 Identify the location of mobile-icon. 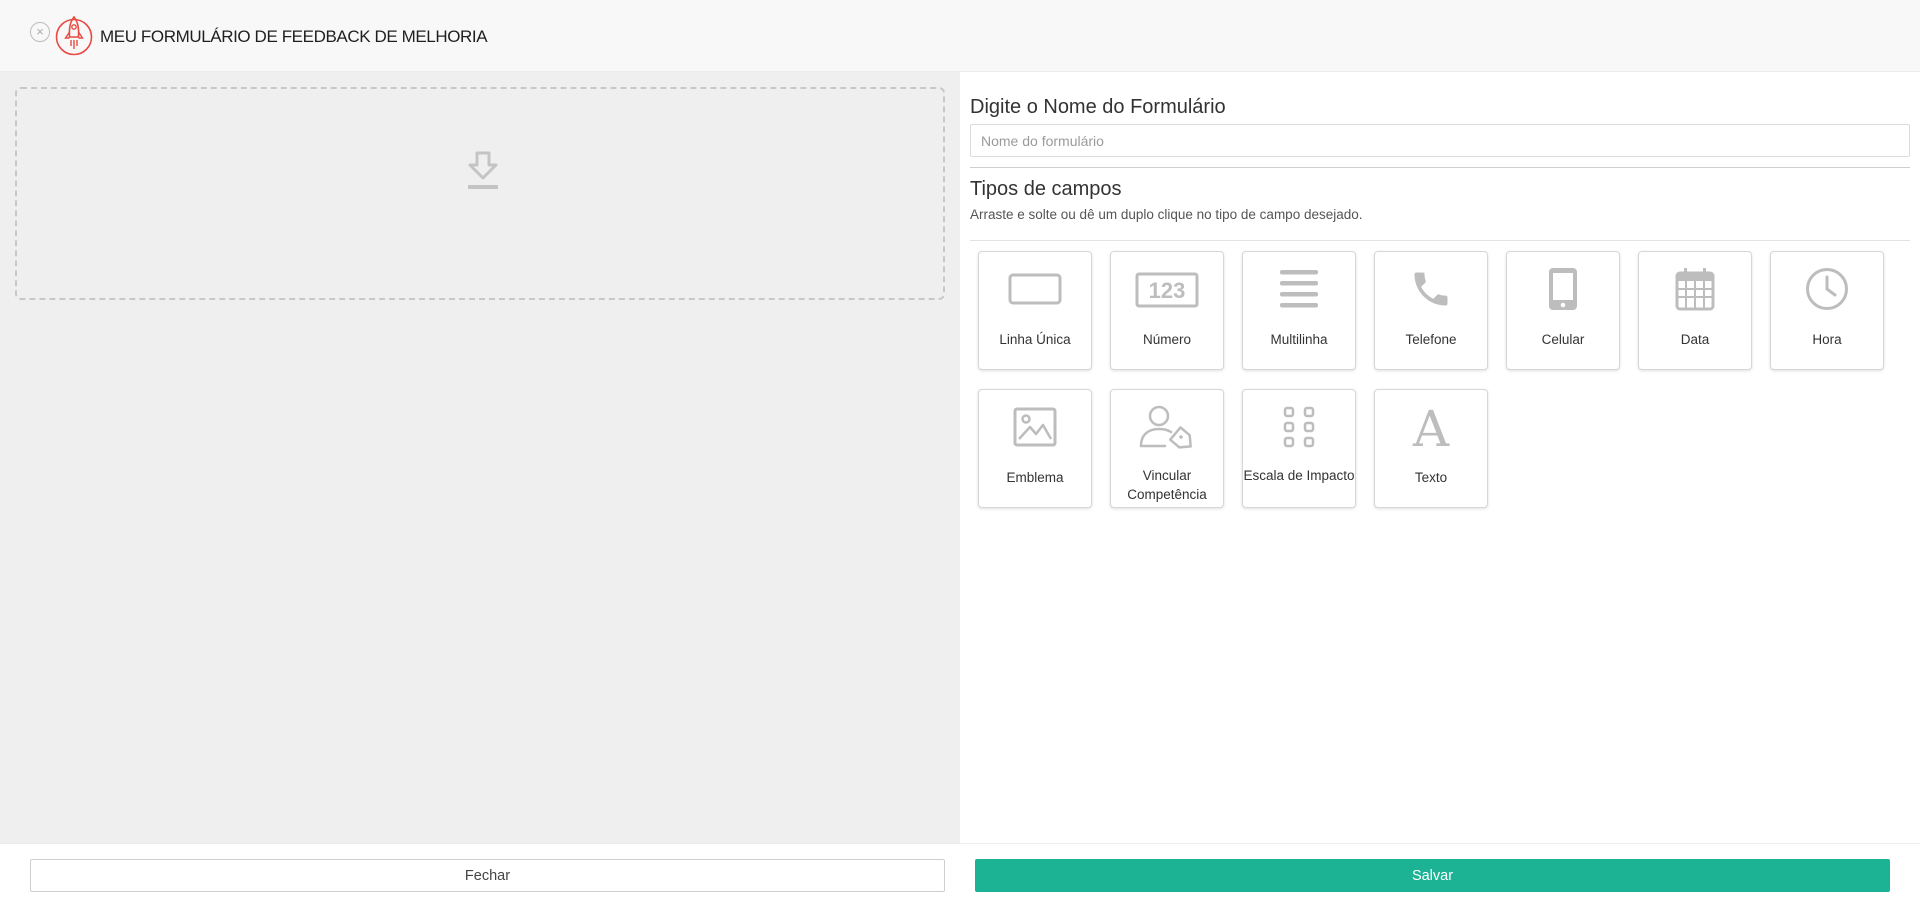
(1563, 289).